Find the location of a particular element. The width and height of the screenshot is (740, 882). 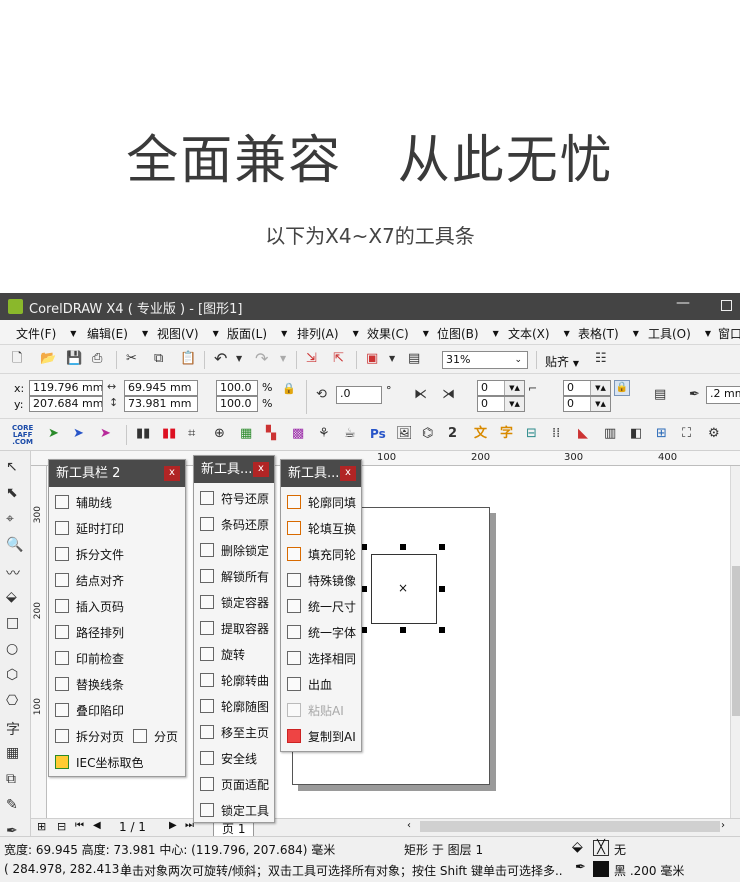

crop-marks-icon: ⌗ is located at coordinates (191, 434).